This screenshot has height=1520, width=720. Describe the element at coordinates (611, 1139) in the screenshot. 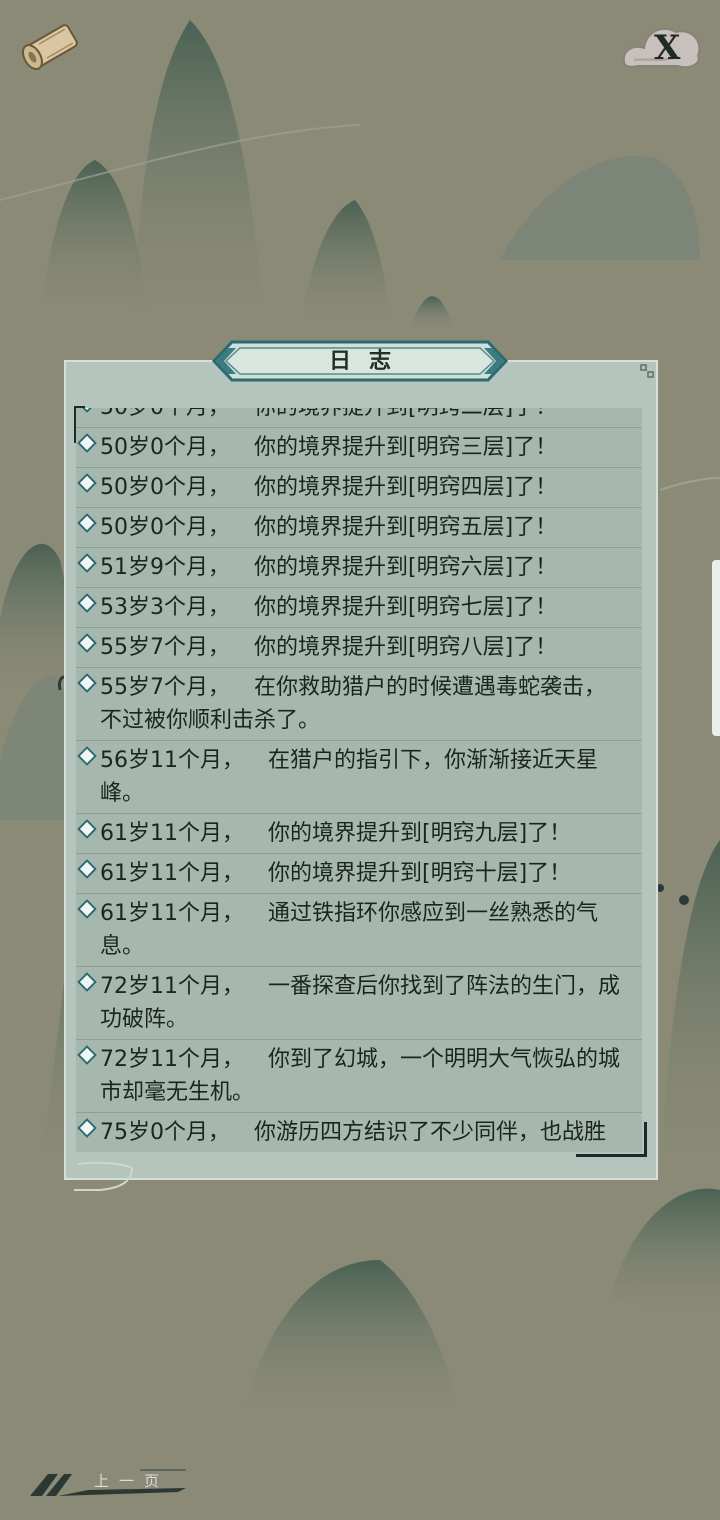

I see `frame-corner-bottom` at that location.